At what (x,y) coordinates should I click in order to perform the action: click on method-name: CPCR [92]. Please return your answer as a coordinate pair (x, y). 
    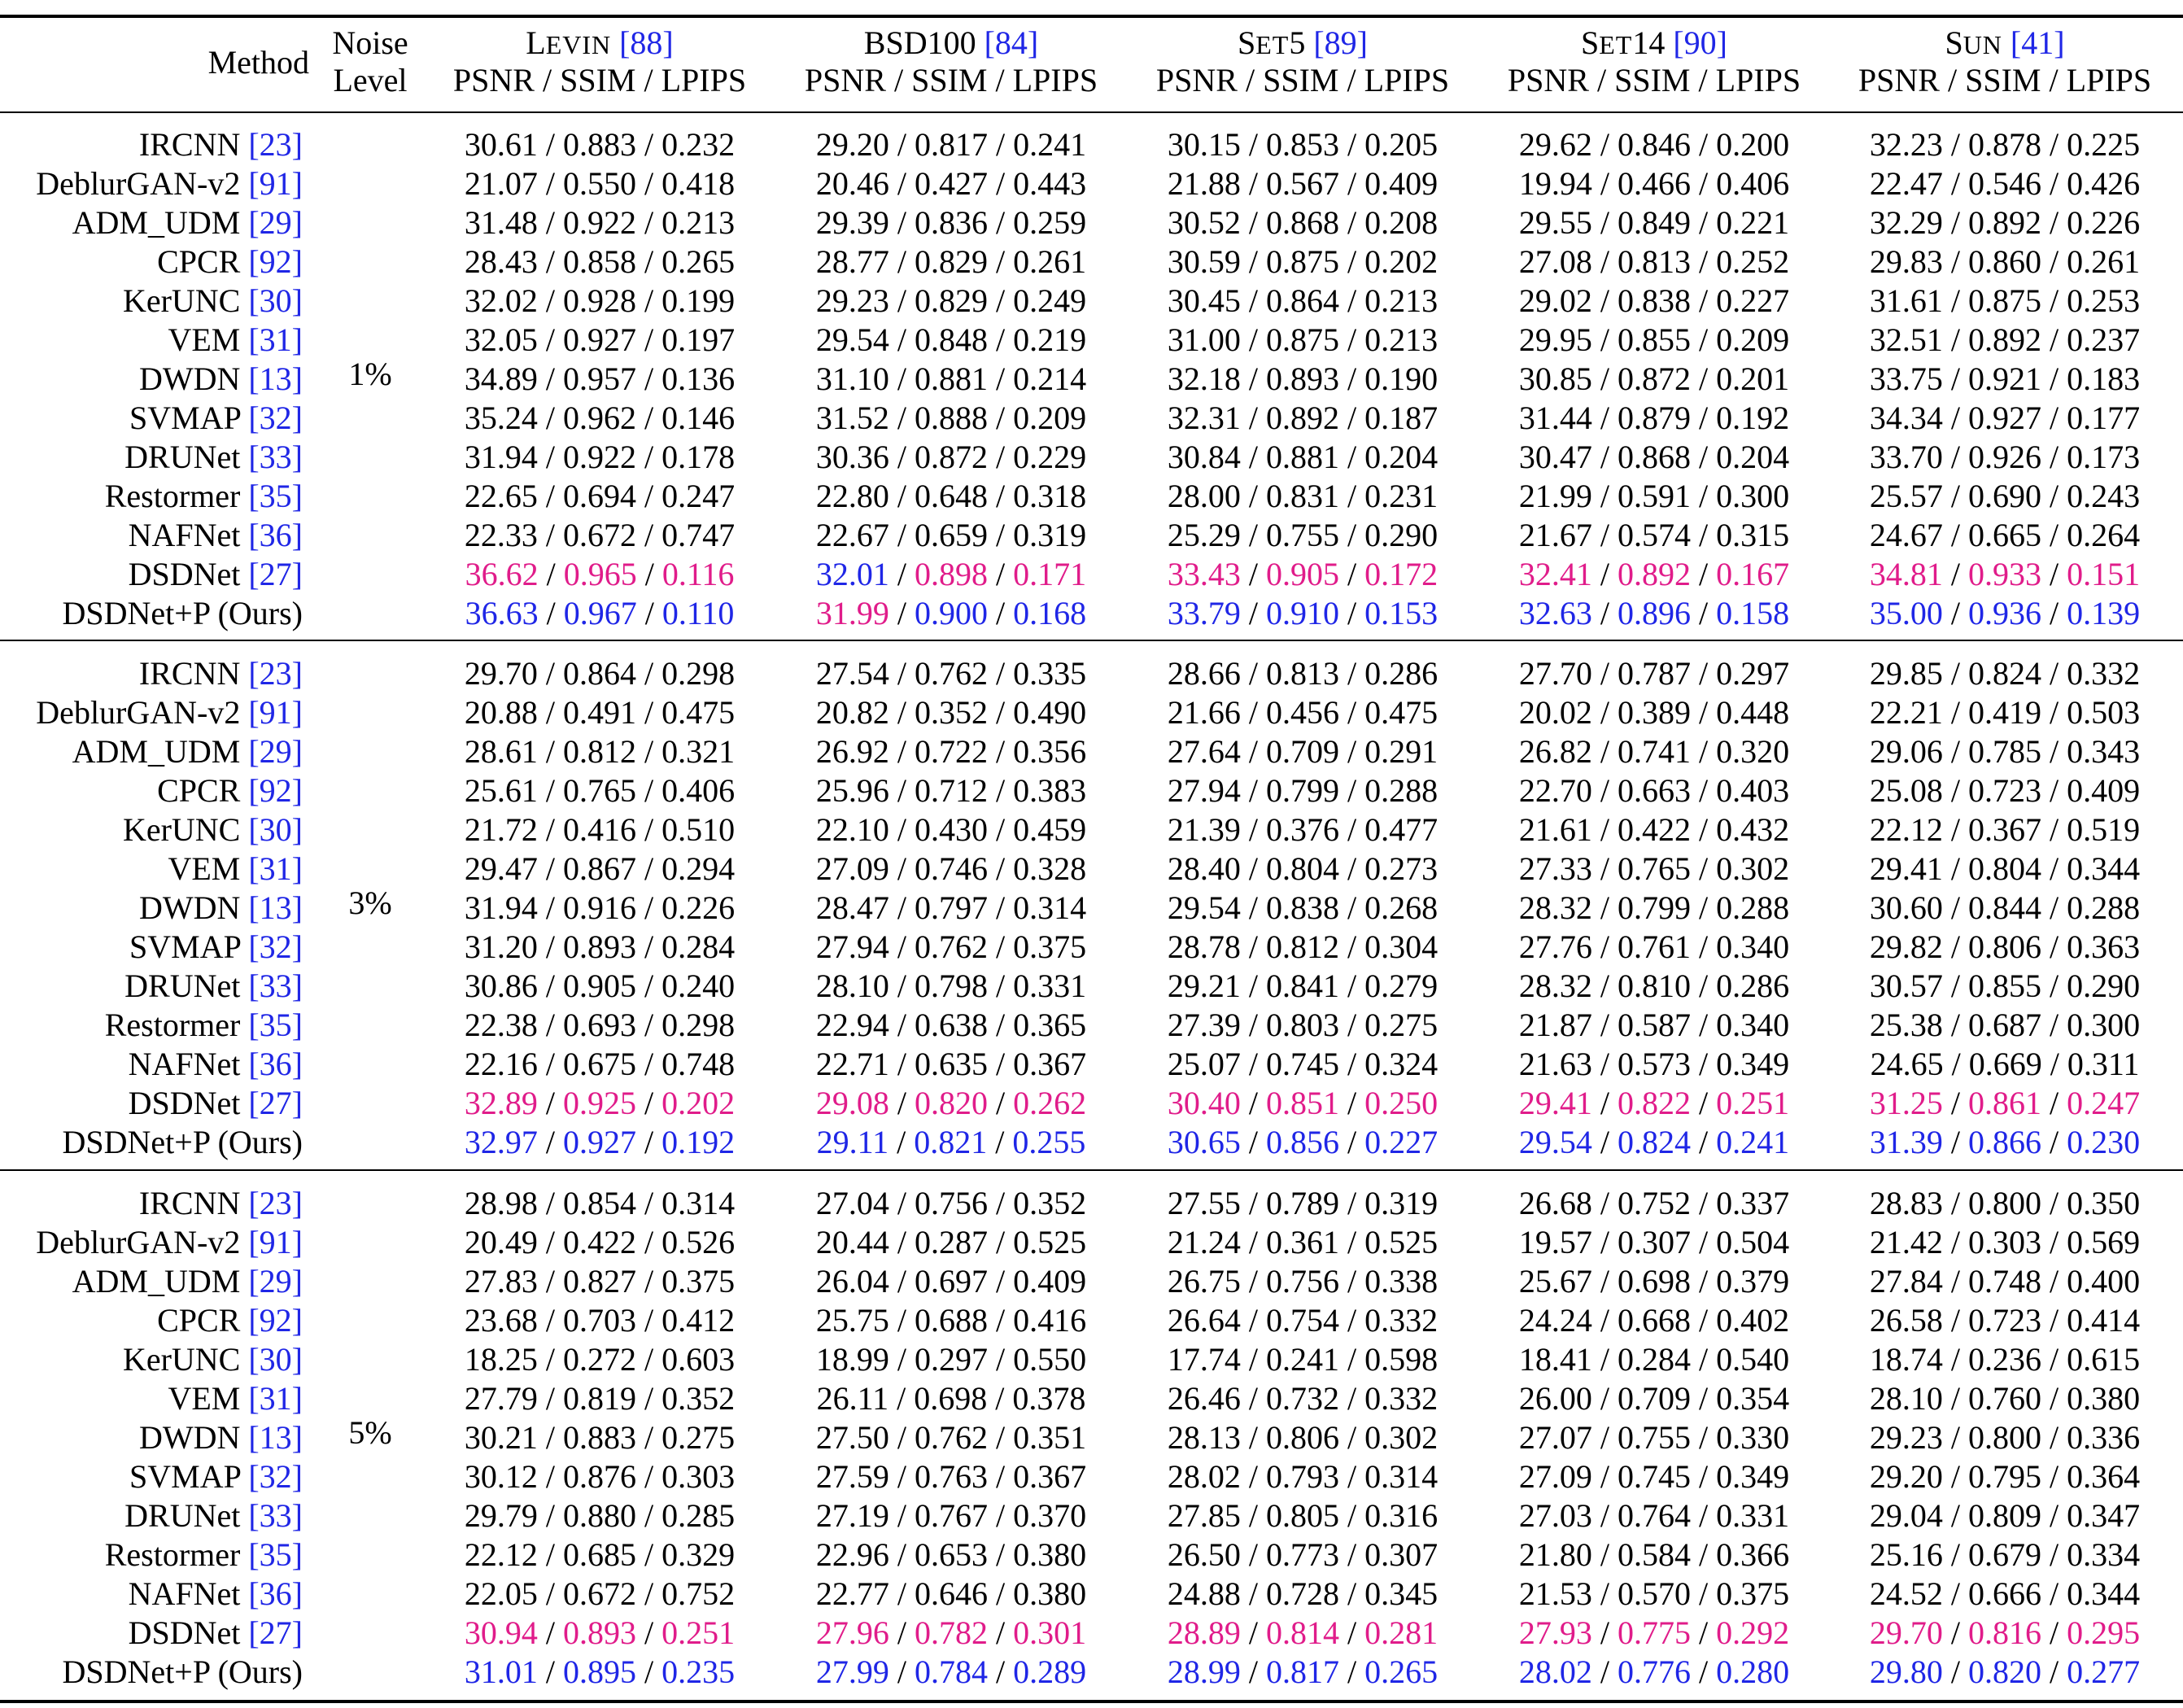
    Looking at the image, I should click on (230, 262).